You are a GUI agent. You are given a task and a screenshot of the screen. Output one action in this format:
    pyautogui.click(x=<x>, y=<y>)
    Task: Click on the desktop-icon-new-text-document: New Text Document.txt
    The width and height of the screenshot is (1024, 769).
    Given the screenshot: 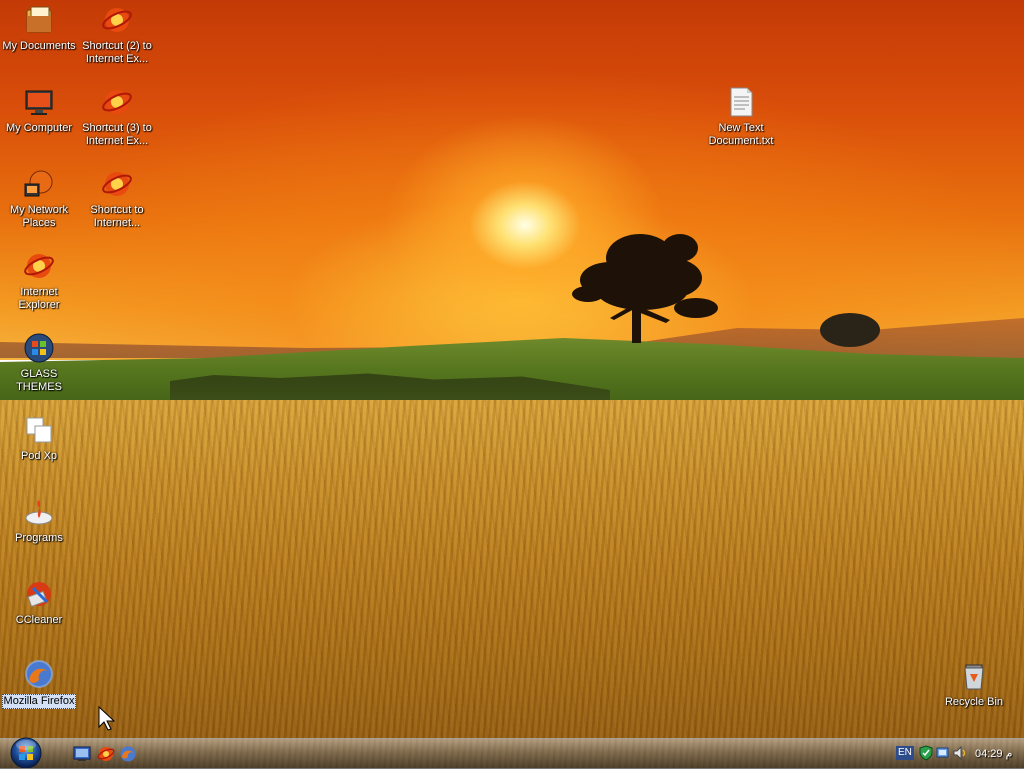 What is the action you would take?
    pyautogui.click(x=741, y=117)
    